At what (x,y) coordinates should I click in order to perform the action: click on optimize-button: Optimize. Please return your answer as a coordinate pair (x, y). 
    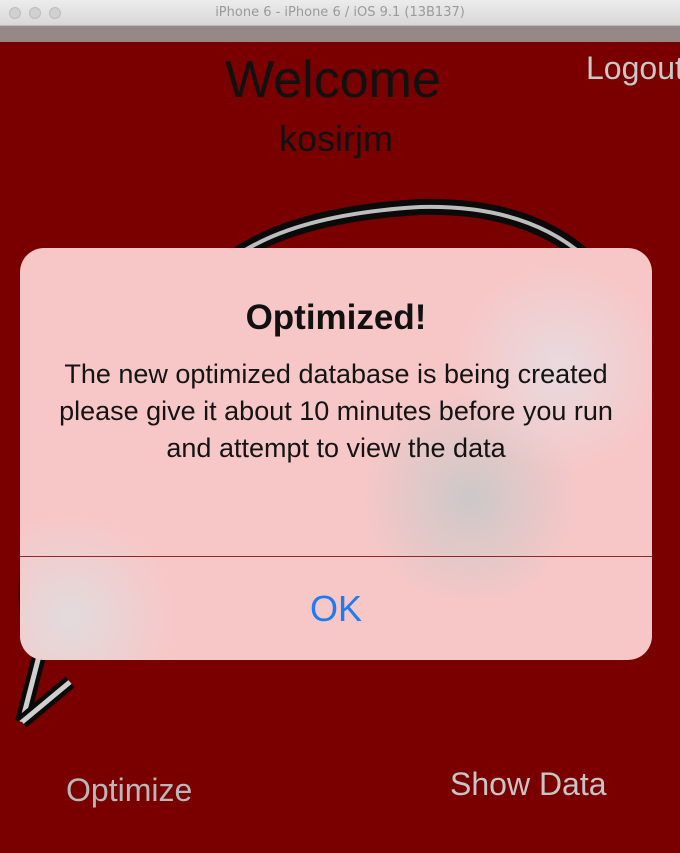
    Looking at the image, I should click on (129, 790).